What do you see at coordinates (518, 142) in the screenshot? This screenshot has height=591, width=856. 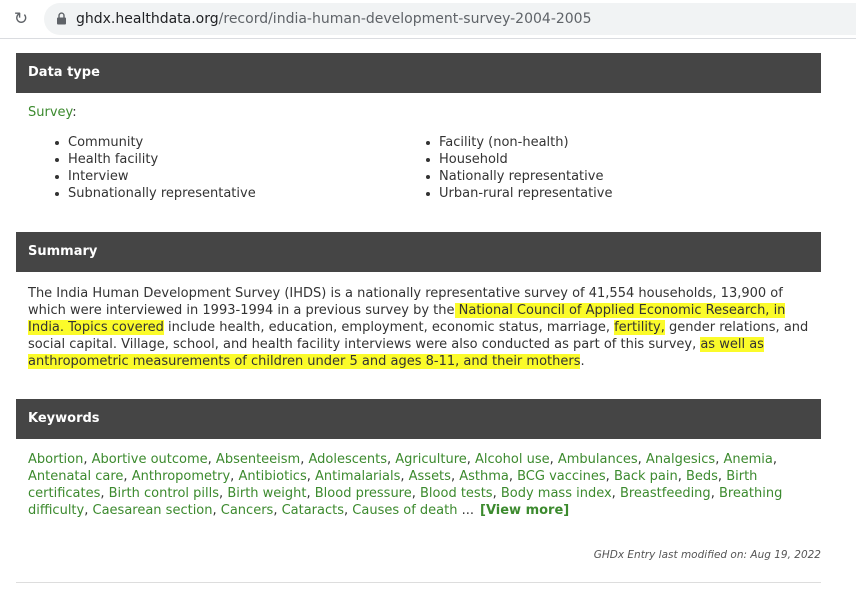 I see `data-type-item: Facility (non-health)` at bounding box center [518, 142].